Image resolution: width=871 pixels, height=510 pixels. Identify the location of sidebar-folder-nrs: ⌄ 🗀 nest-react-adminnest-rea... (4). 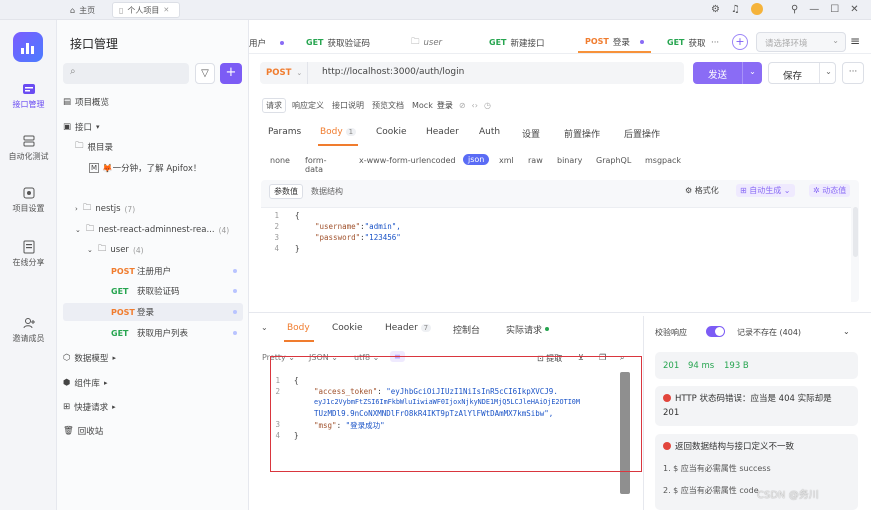
(159, 230).